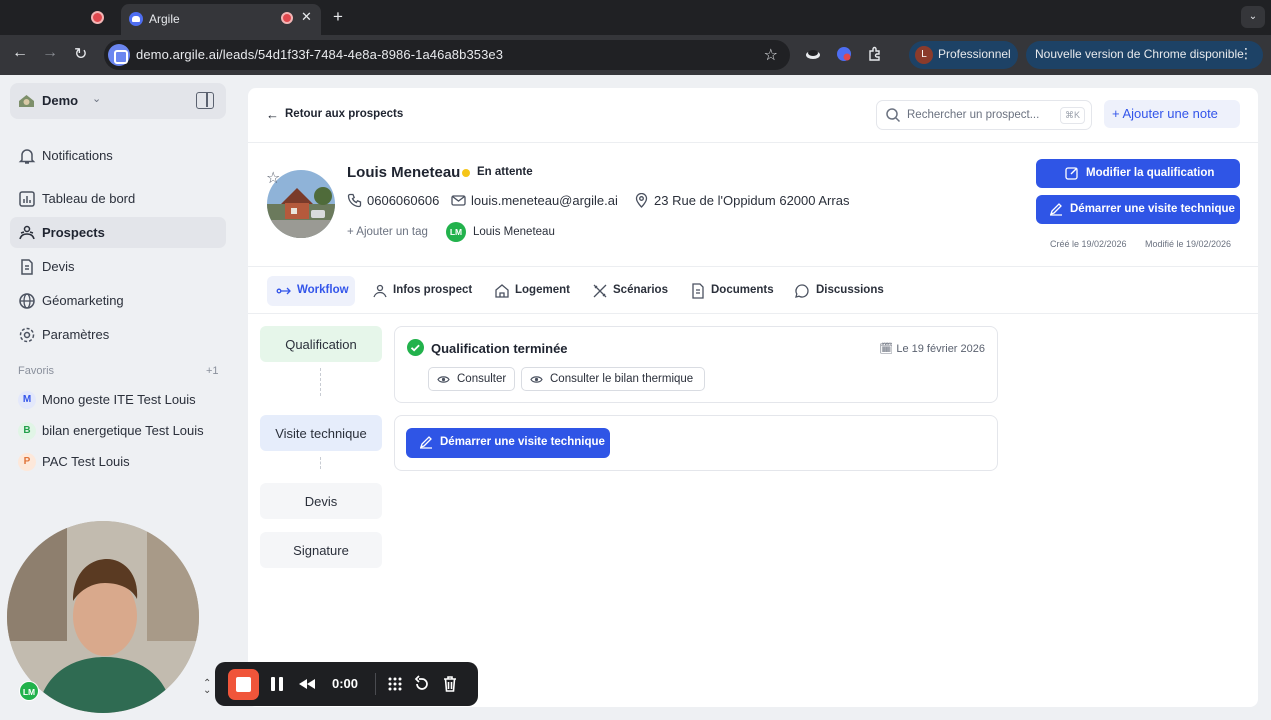 The width and height of the screenshot is (1271, 720). Describe the element at coordinates (320, 382) in the screenshot. I see `step-connector` at that location.